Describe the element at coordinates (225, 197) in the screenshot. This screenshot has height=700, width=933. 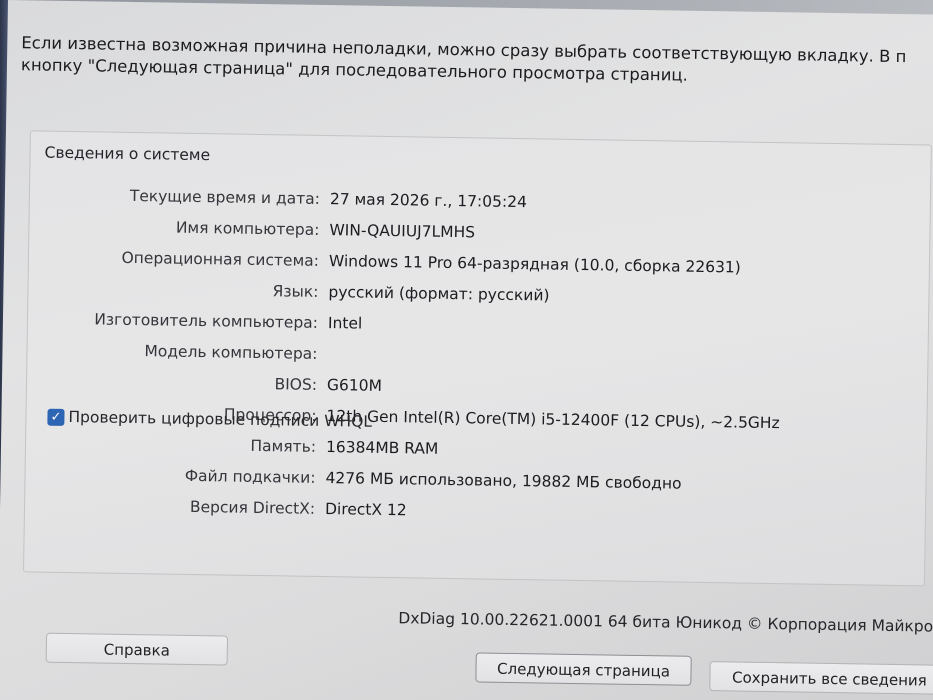
I see `datetime-label: Текущие время и дата:` at that location.